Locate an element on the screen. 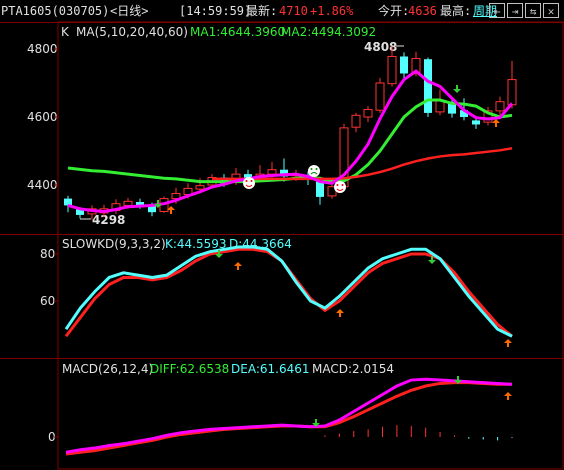 The image size is (564, 470). ma10-line is located at coordinates (290, 141).